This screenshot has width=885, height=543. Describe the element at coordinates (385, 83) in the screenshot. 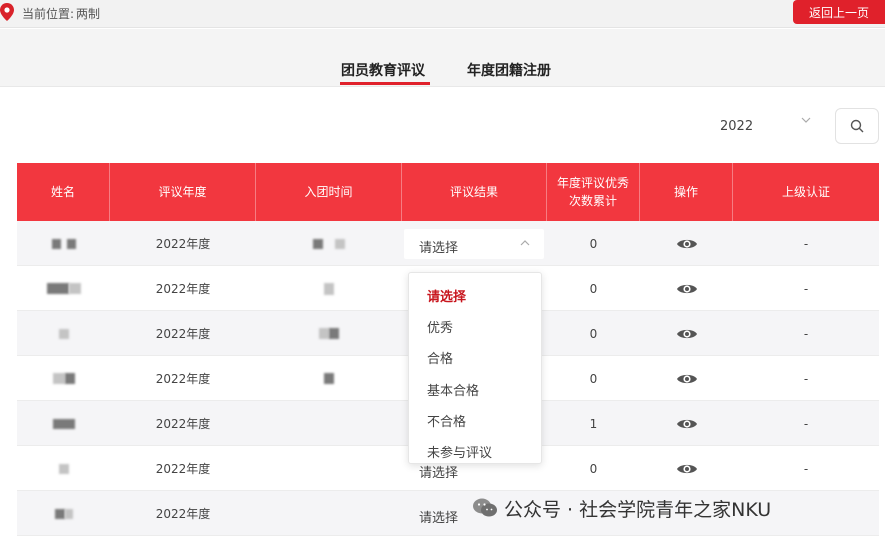

I see `active-tab-indicator` at that location.